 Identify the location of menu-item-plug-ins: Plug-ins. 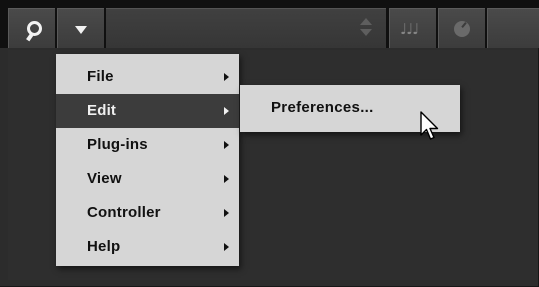
(147, 145).